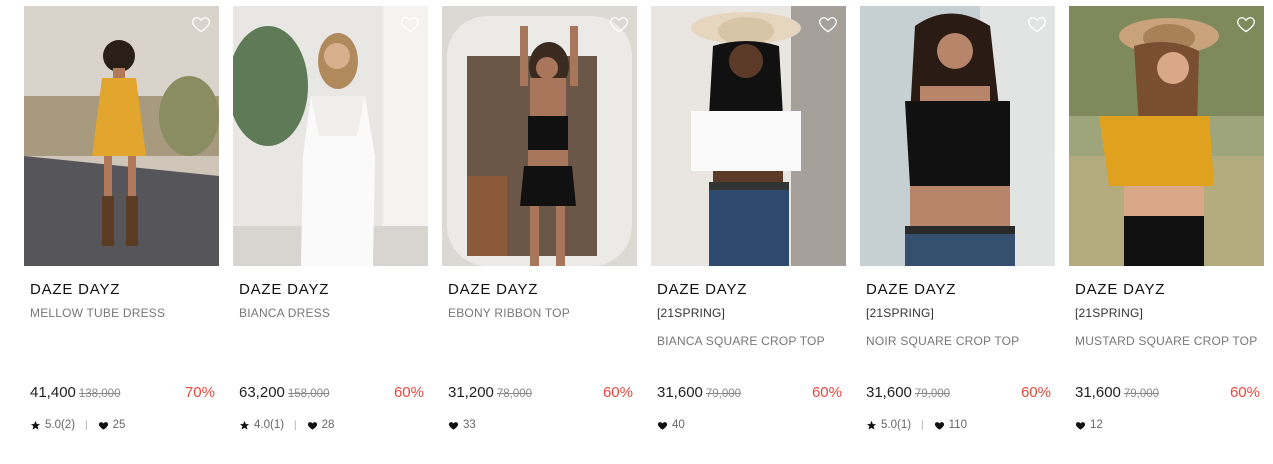 The height and width of the screenshot is (464, 1273). What do you see at coordinates (60, 425) in the screenshot?
I see `rating-value: 5.0(2)` at bounding box center [60, 425].